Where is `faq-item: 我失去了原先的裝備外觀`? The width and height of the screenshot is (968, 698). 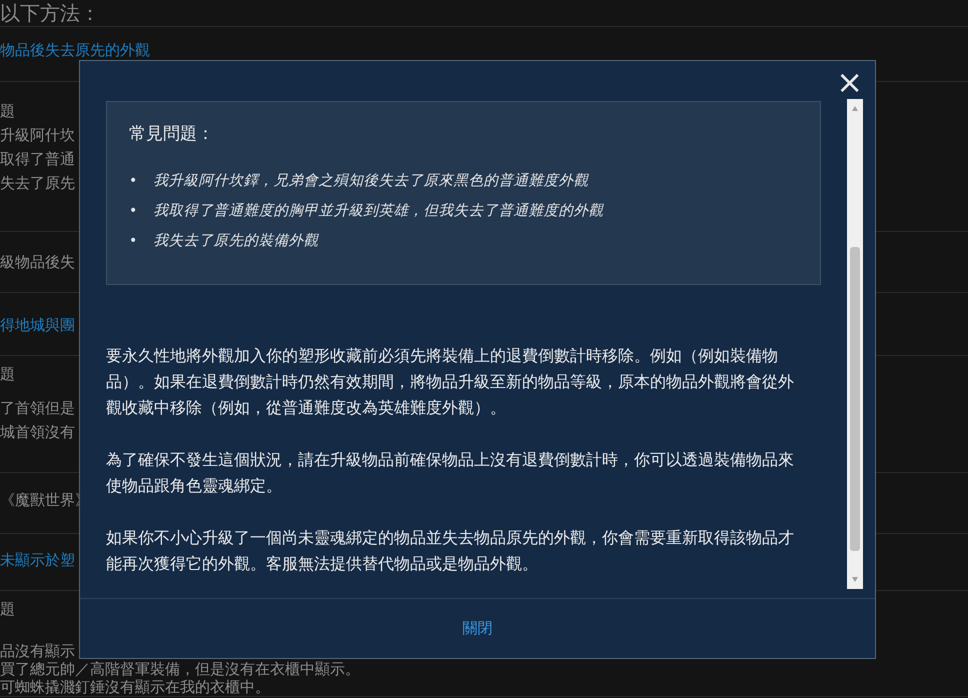 faq-item: 我失去了原先的裝備外觀 is located at coordinates (235, 241).